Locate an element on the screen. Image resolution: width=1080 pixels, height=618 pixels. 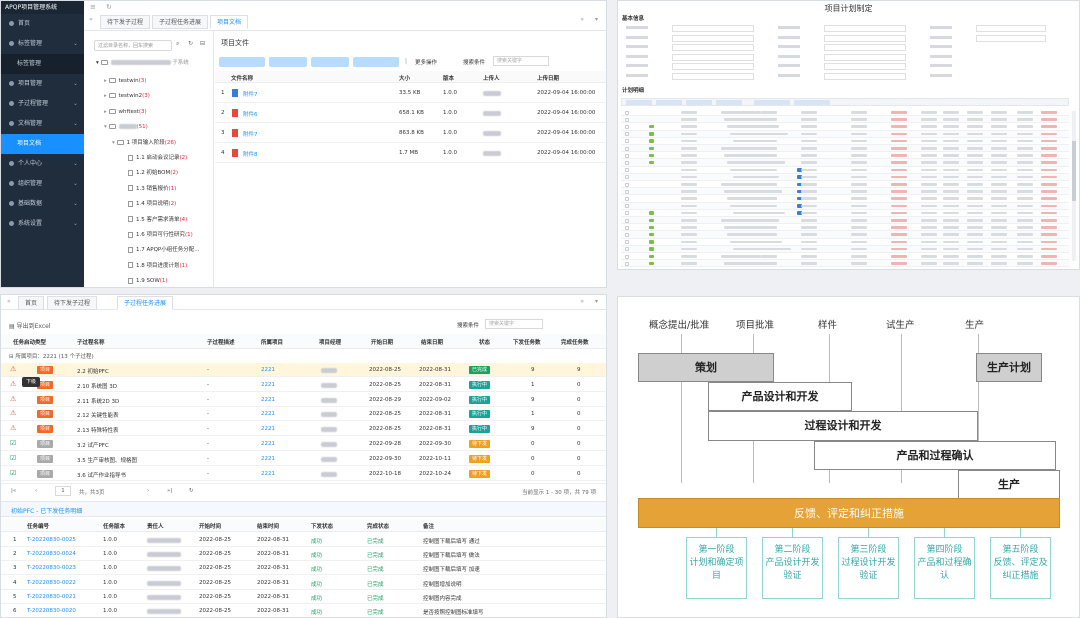
file-name: 附件7 is located at coordinates (250, 134).